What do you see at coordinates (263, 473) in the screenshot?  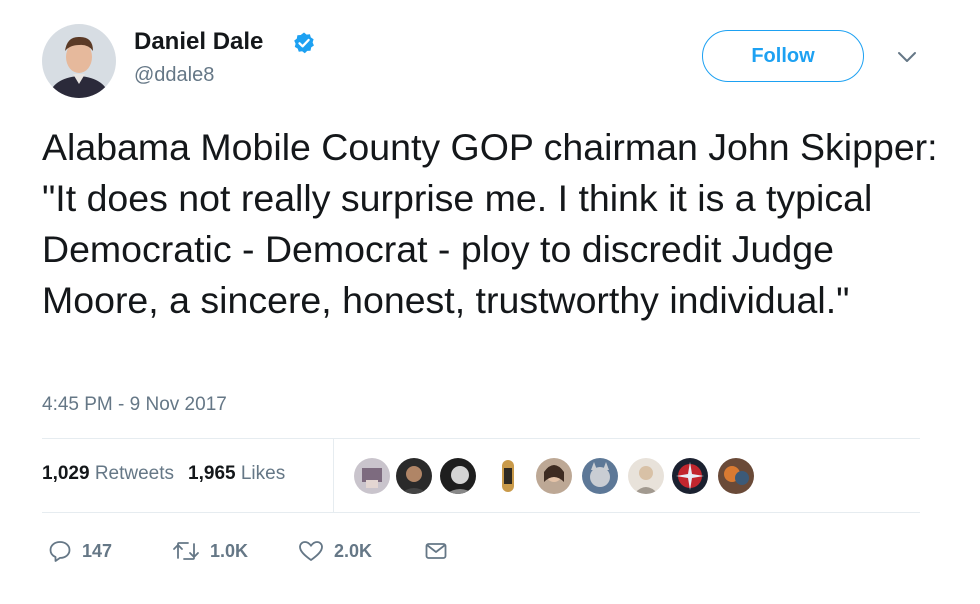 I see `likes-label: Likes` at bounding box center [263, 473].